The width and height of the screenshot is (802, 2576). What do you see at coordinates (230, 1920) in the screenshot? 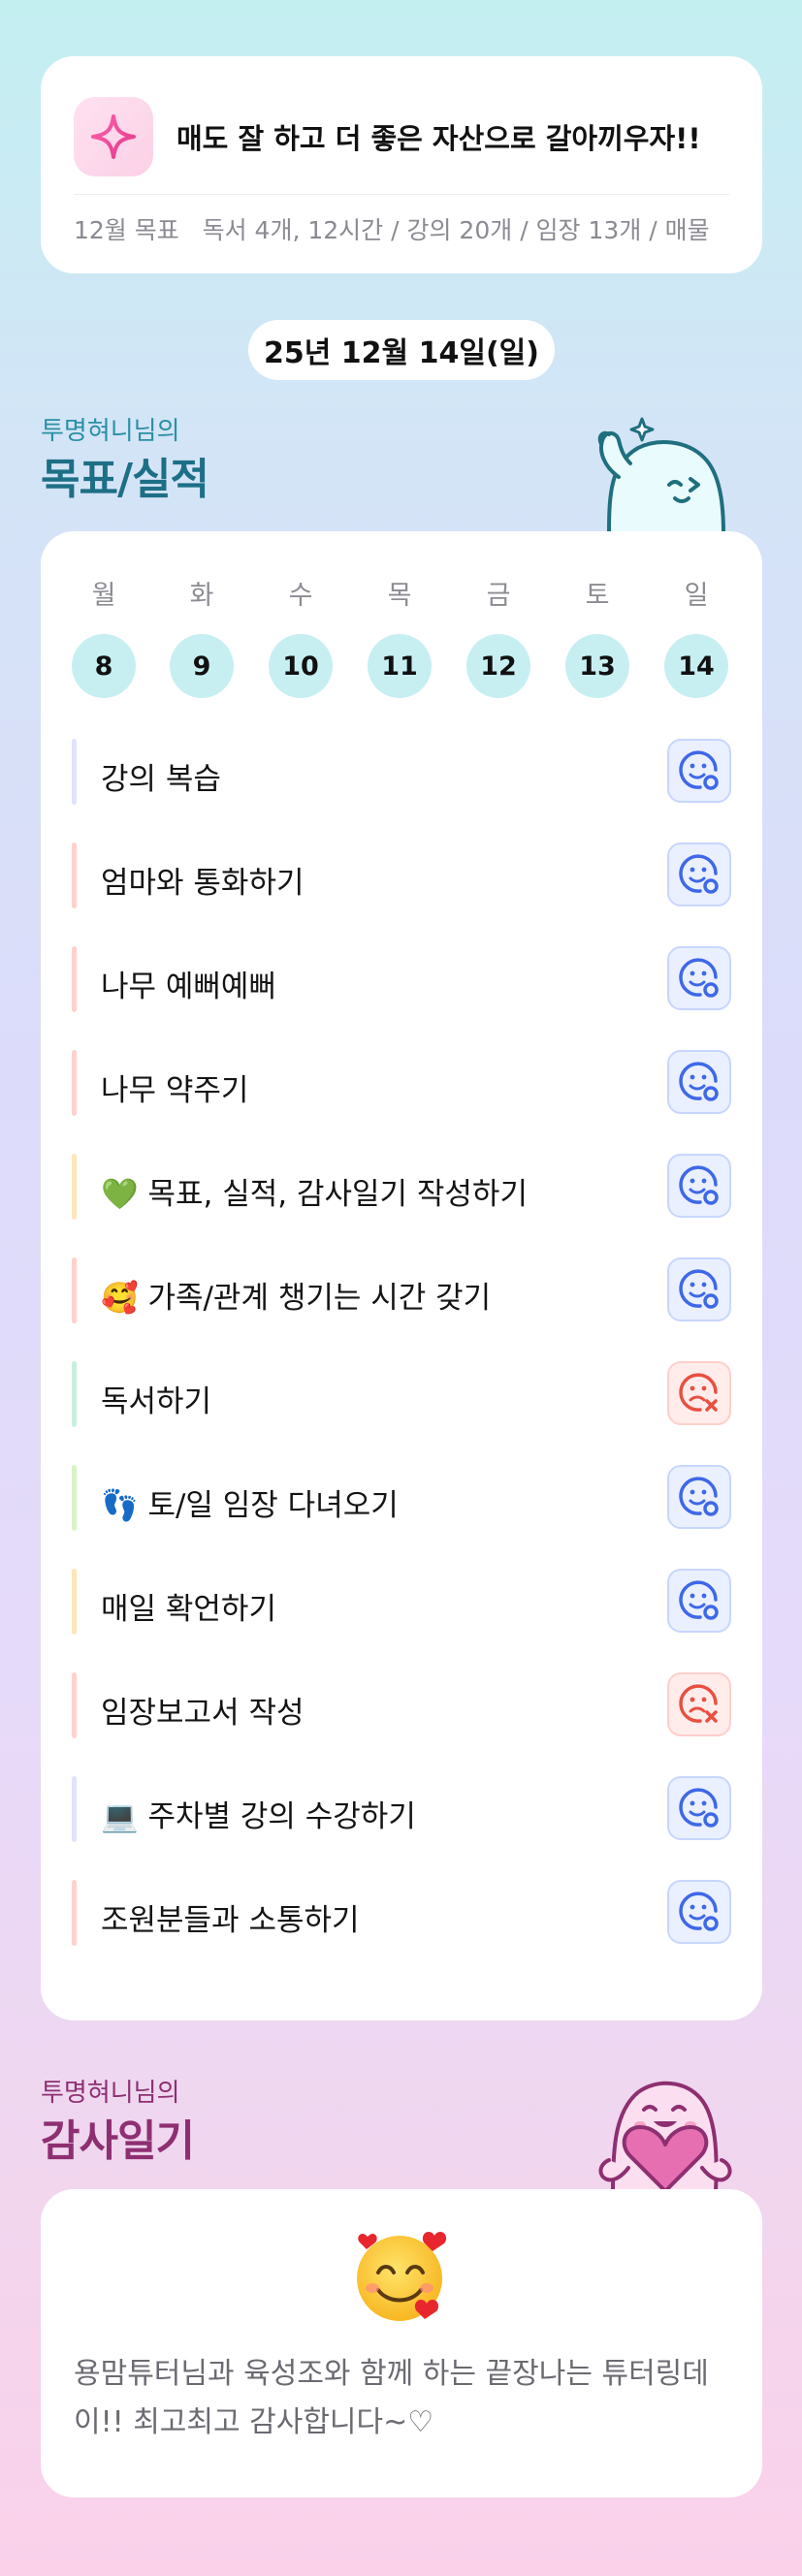
I see `task-label: 조원분들과 소통하기` at bounding box center [230, 1920].